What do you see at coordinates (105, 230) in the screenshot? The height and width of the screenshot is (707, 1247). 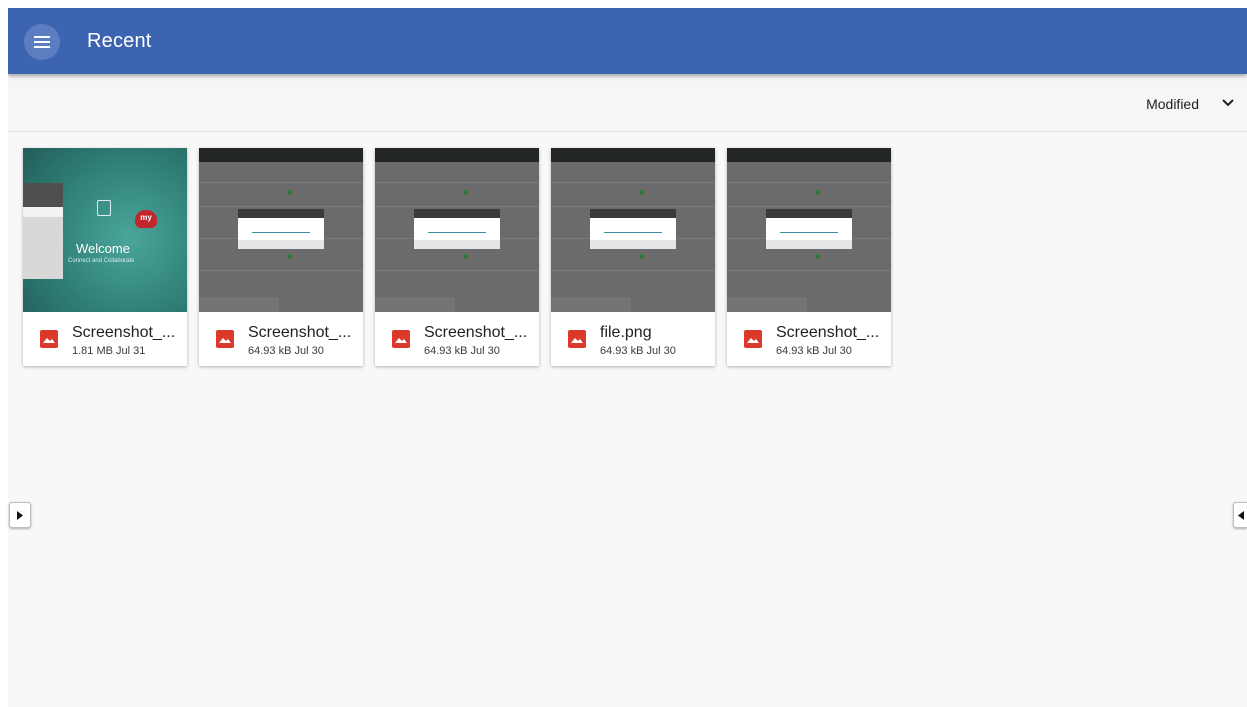 I see `file-thumbnail: my Welcome Connect and Collaborate` at bounding box center [105, 230].